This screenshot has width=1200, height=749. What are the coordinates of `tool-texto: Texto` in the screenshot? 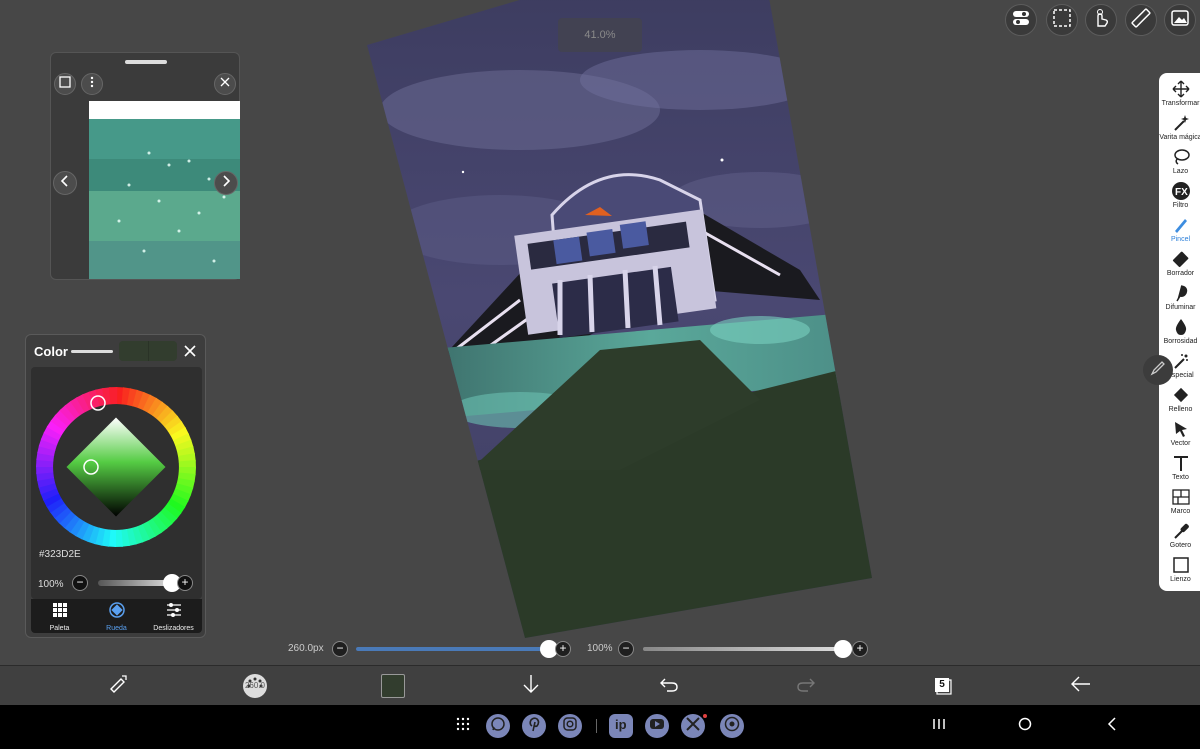 It's located at (1179, 470).